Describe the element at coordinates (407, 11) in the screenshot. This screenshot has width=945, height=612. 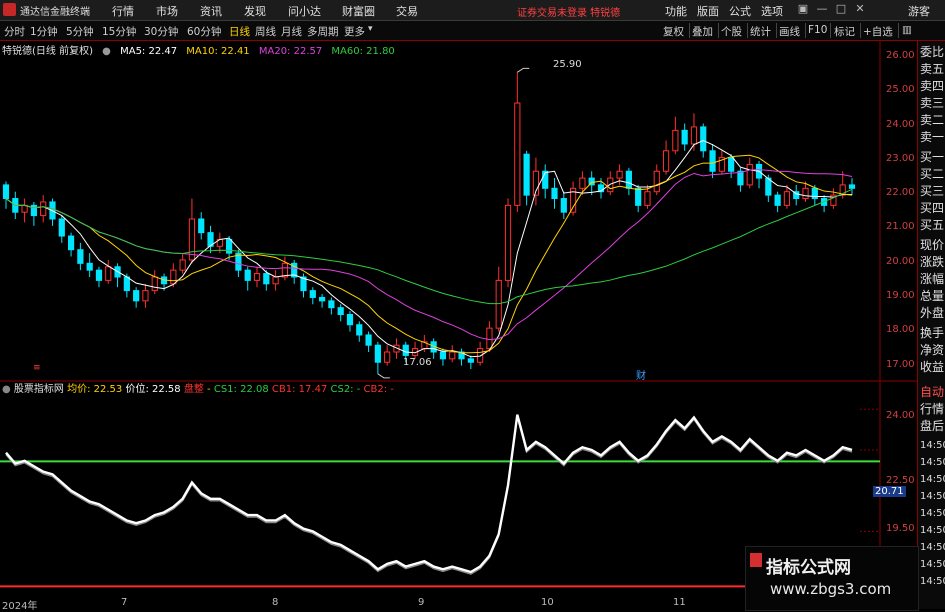
I see `menu-item-jiaoyi: 交易` at that location.